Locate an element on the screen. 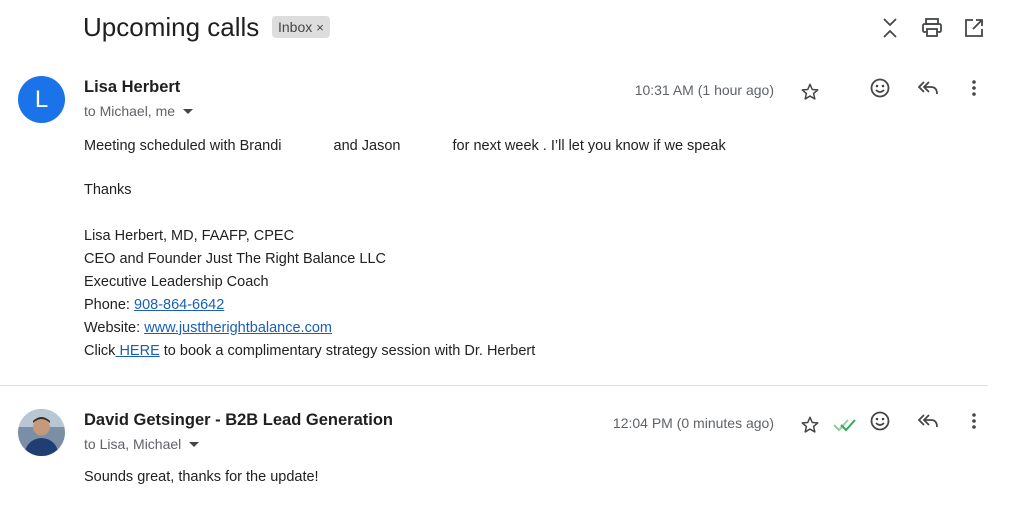 The width and height of the screenshot is (1024, 506). signature-role: Executive Leadership Coach is located at coordinates (176, 282).